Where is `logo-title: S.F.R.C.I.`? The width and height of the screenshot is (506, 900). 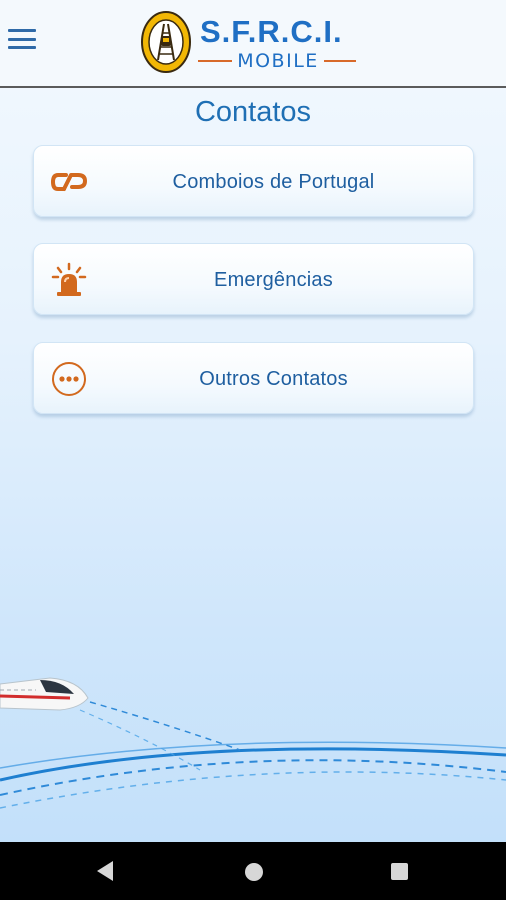
logo-title: S.F.R.C.I. is located at coordinates (271, 31).